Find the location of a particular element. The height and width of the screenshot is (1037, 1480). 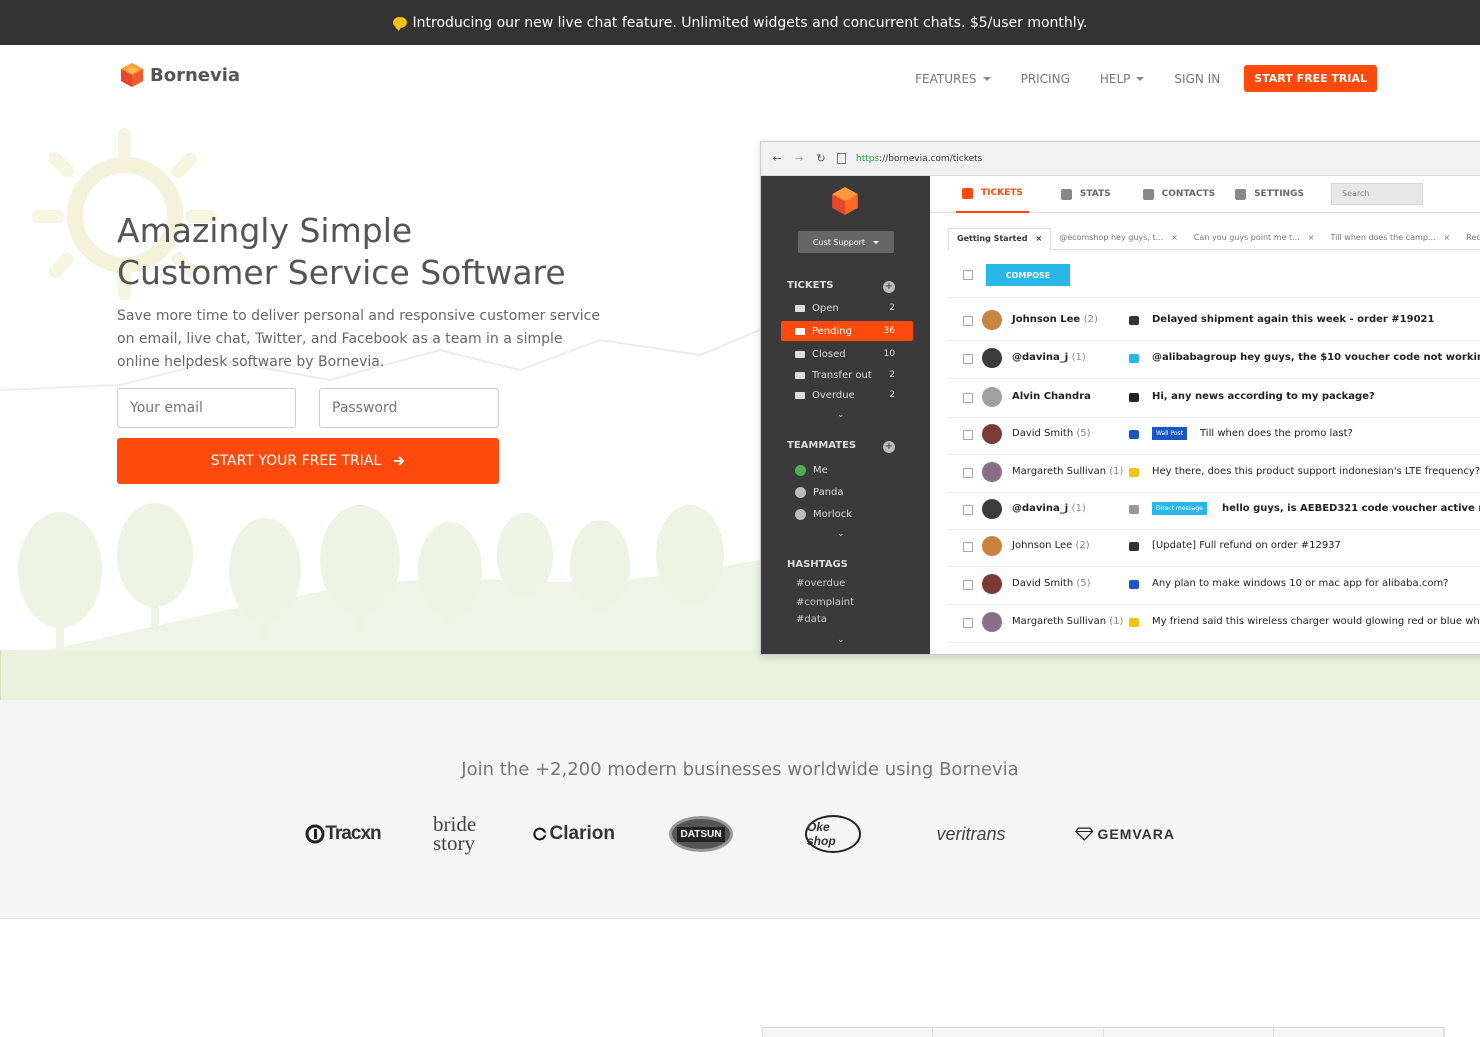

customer-logo-text: DATSUN is located at coordinates (701, 834).